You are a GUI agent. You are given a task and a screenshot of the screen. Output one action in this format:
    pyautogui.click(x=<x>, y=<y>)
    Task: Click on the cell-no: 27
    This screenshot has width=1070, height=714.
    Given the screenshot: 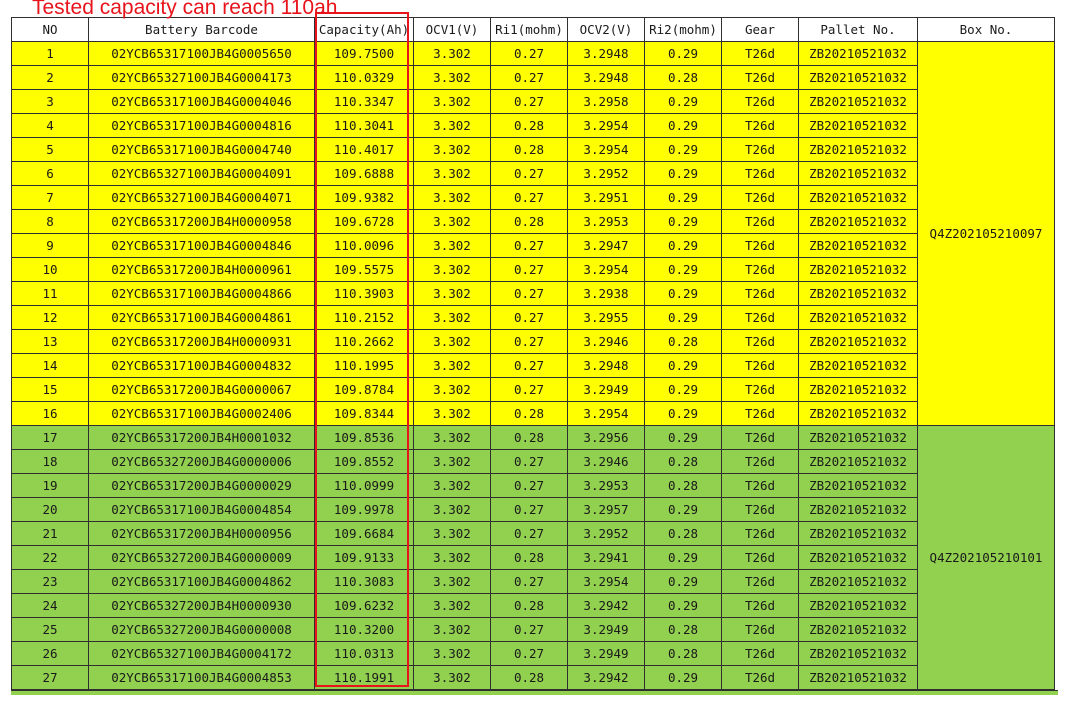 What is the action you would take?
    pyautogui.click(x=50, y=677)
    